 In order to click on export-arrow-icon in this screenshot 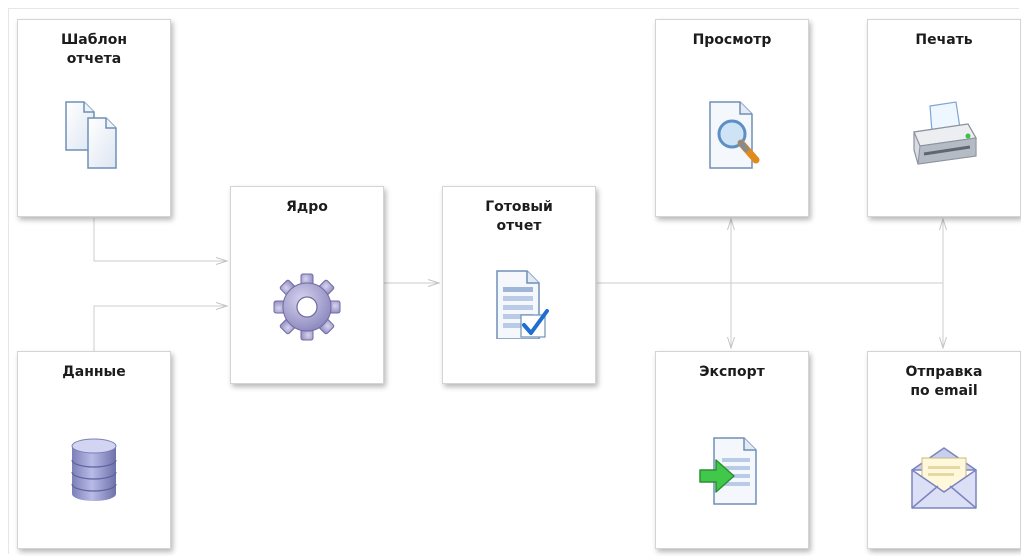, I will do `click(732, 470)`.